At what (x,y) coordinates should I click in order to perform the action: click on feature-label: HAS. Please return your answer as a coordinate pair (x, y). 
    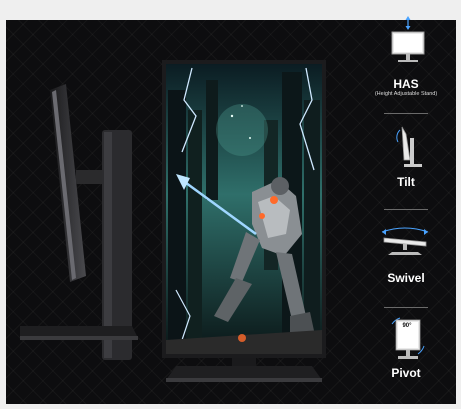
    Looking at the image, I should click on (406, 84).